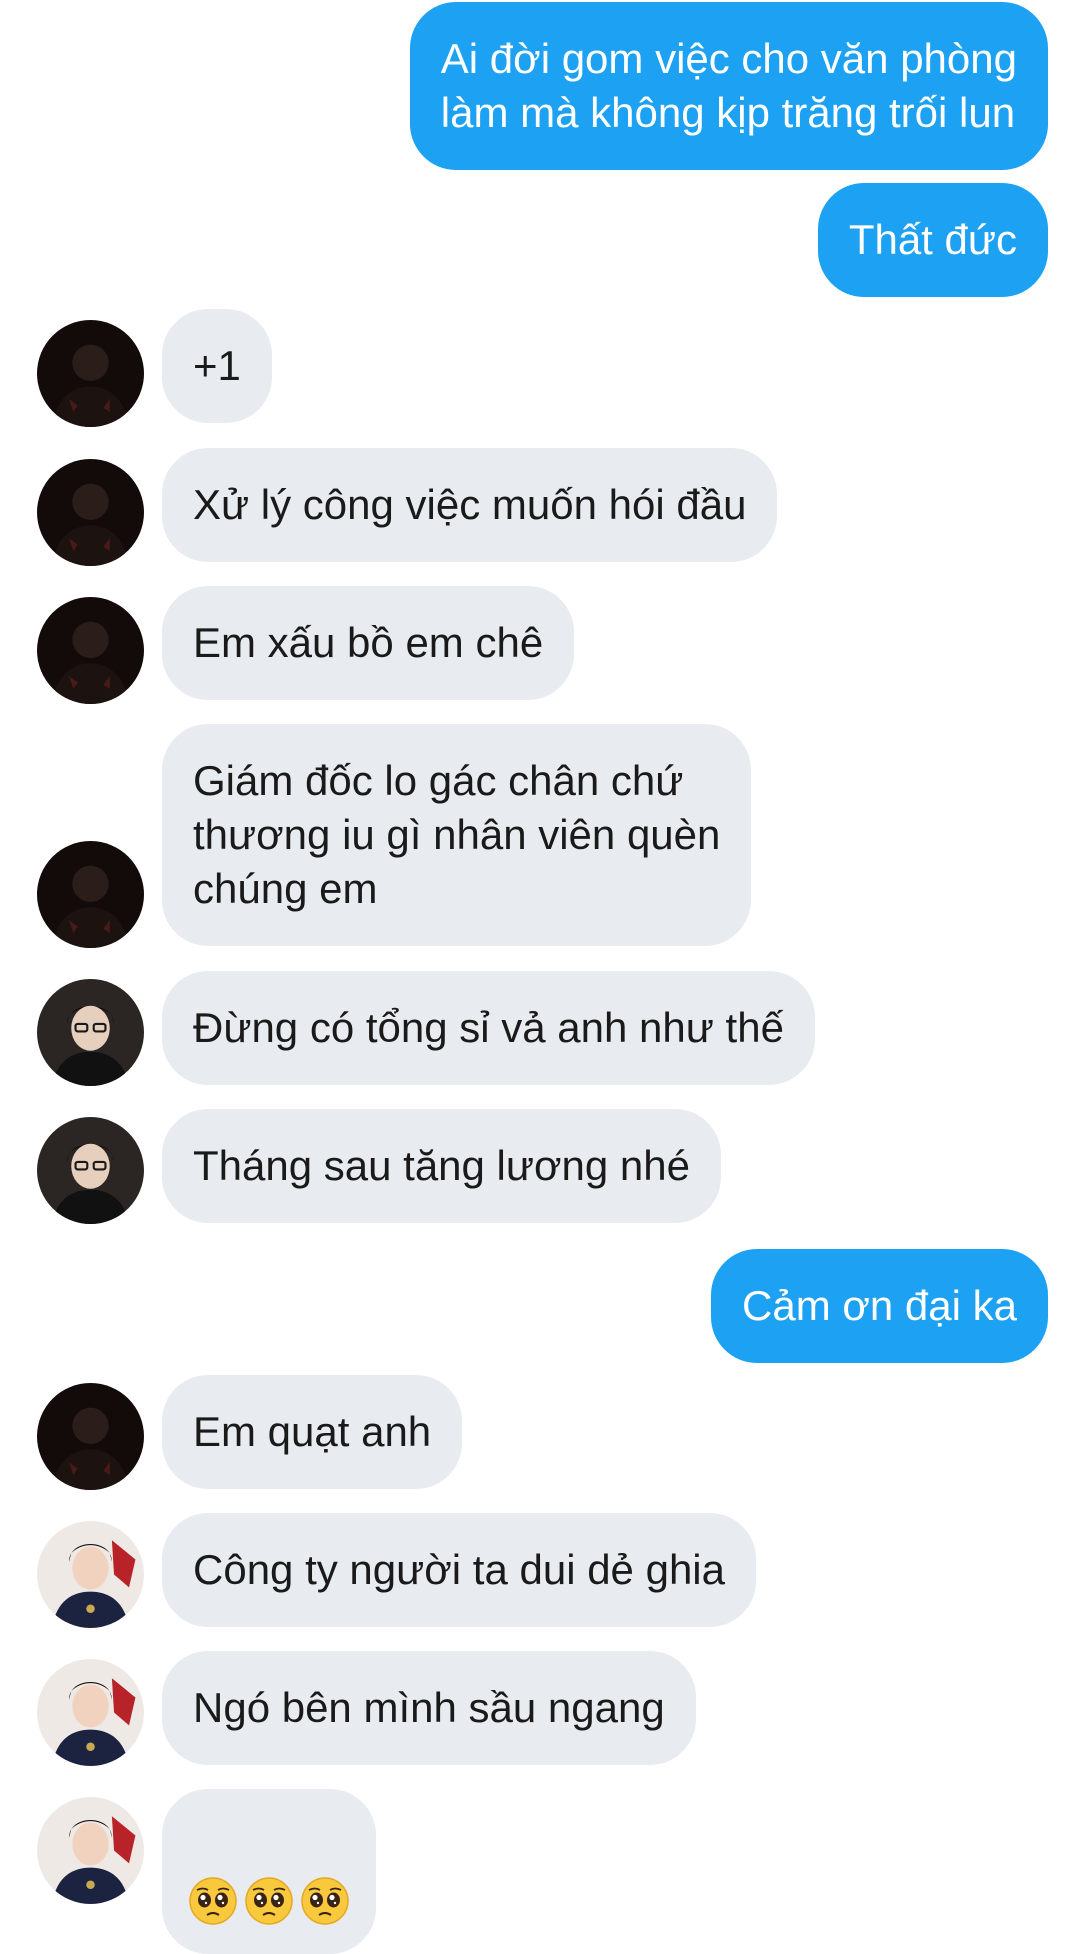 This screenshot has height=1954, width=1080. I want to click on incoming-emoji-bubble, so click(269, 1871).